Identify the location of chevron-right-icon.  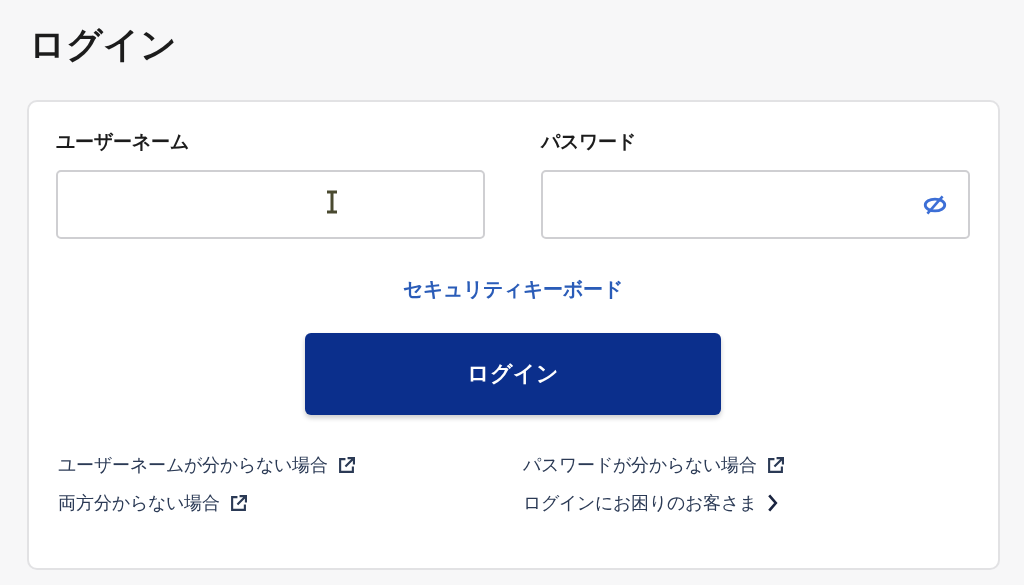
(772, 503).